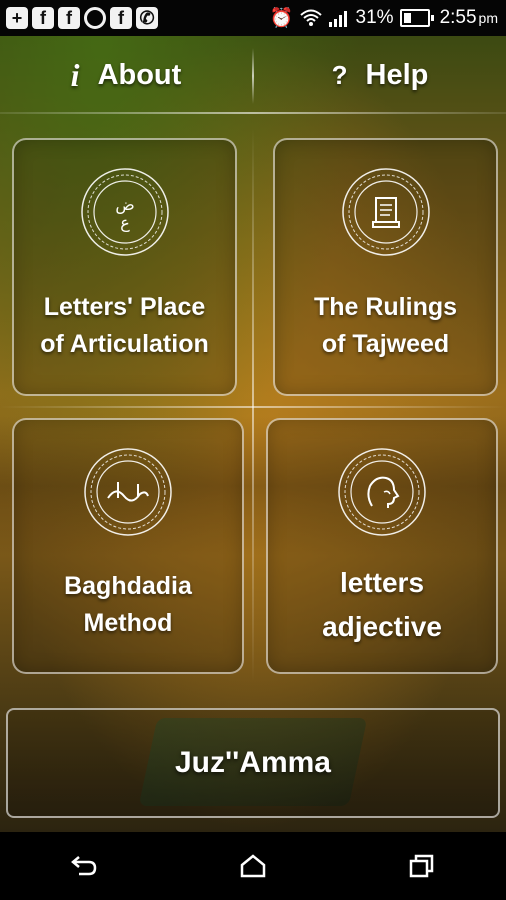  What do you see at coordinates (124, 205) in the screenshot?
I see `svg-text: ض` at bounding box center [124, 205].